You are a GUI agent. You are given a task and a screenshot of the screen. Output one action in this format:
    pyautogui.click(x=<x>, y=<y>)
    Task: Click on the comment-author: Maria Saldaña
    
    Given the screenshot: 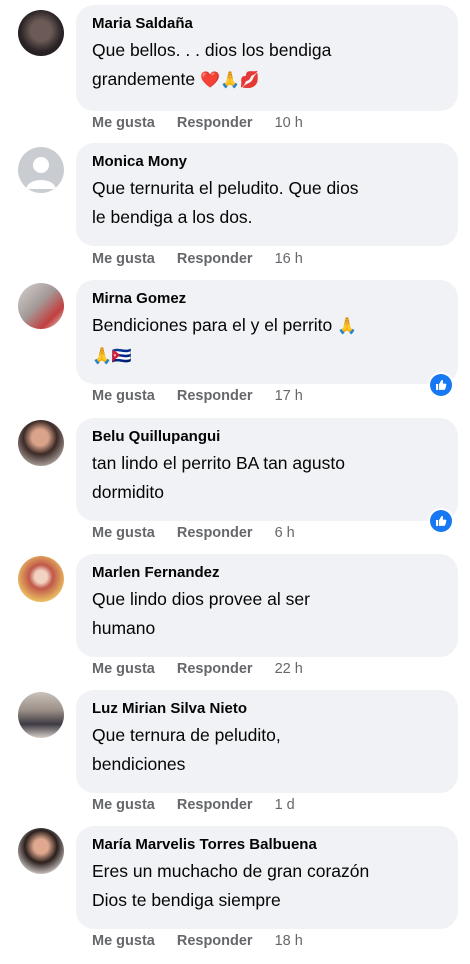 What is the action you would take?
    pyautogui.click(x=268, y=24)
    